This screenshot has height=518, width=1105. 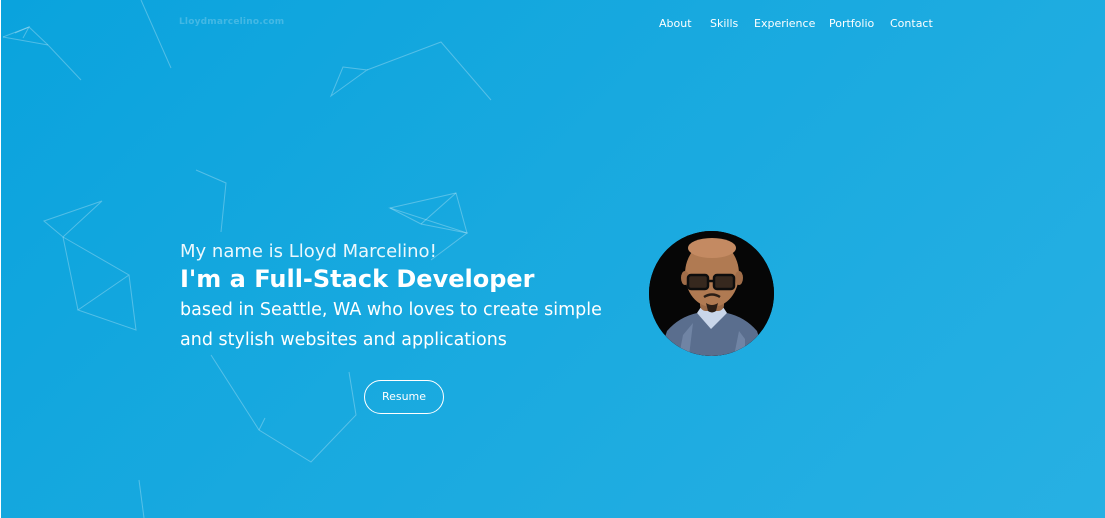 What do you see at coordinates (675, 23) in the screenshot?
I see `nav-link-about: About` at bounding box center [675, 23].